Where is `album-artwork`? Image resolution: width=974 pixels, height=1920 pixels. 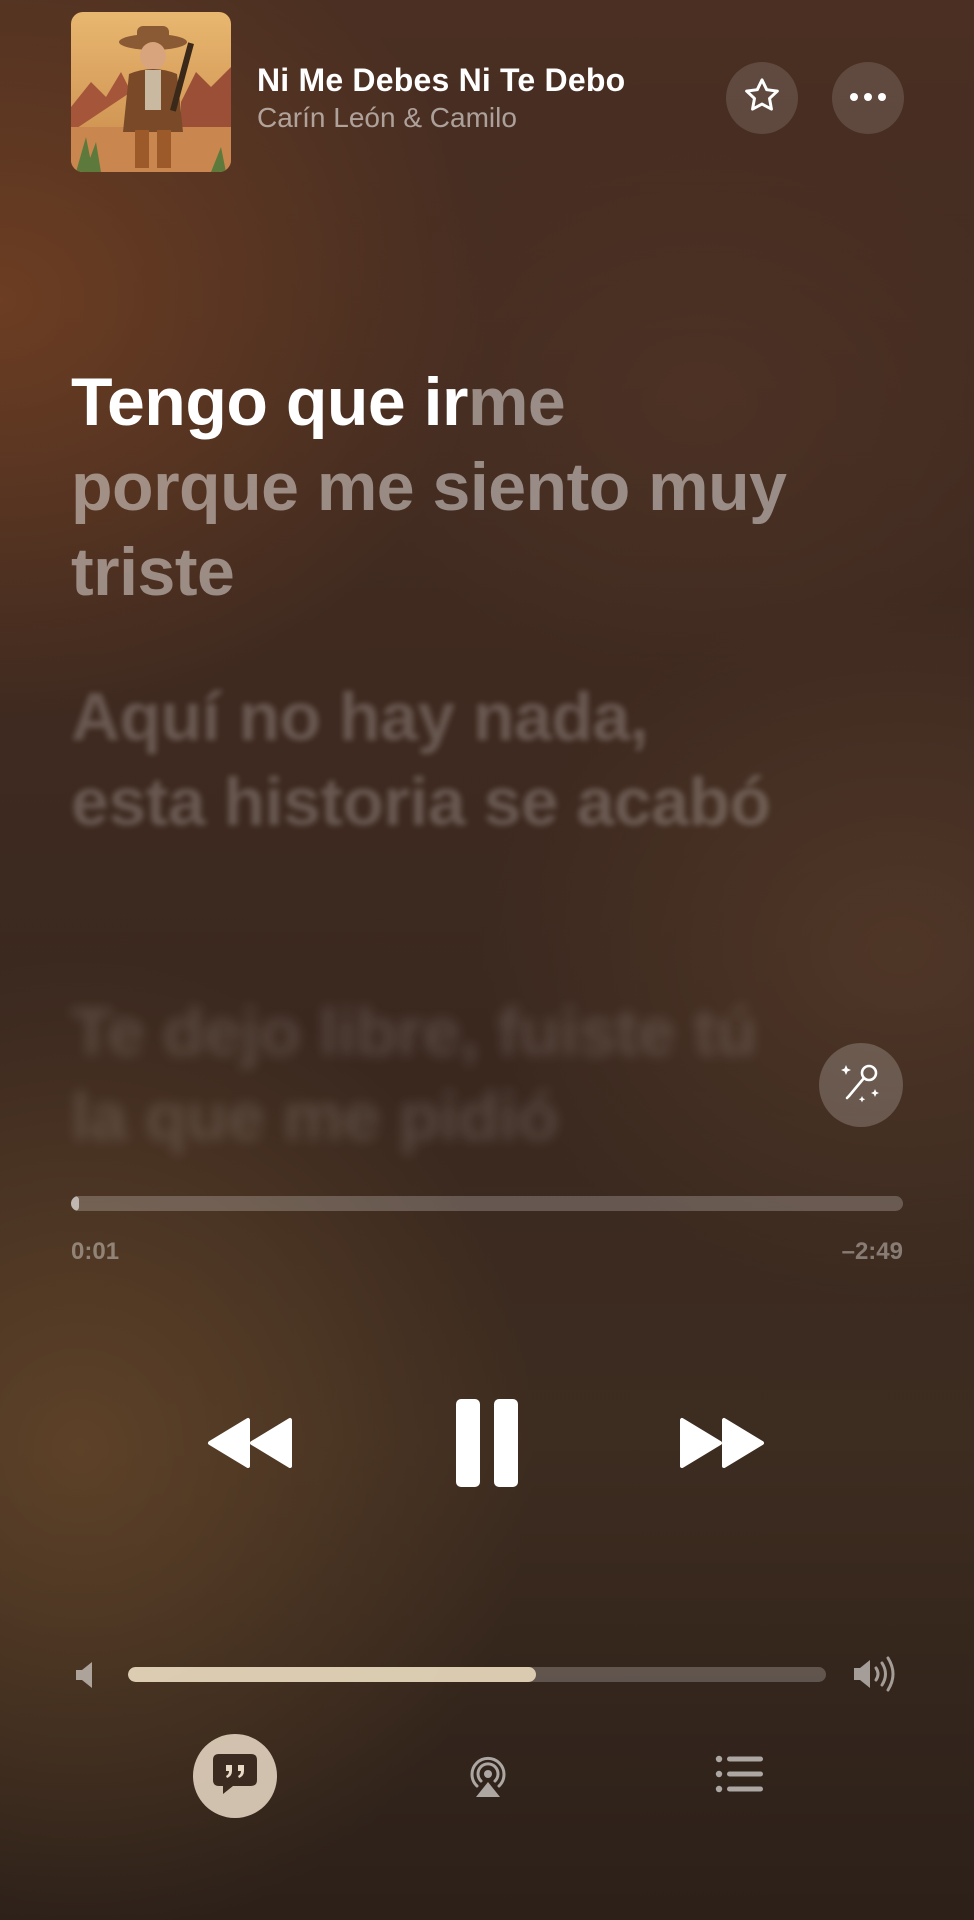 album-artwork is located at coordinates (151, 92).